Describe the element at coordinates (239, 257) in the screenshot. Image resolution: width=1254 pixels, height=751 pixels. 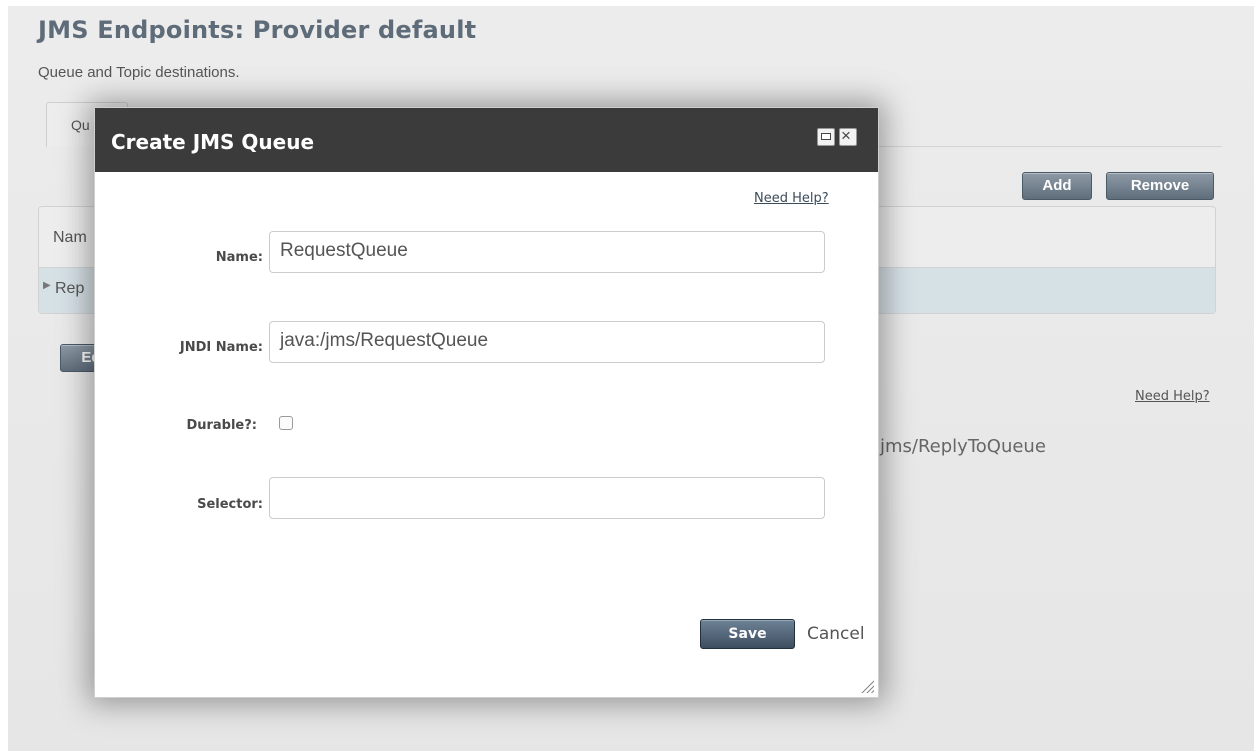
I see `name-label: Name:` at that location.